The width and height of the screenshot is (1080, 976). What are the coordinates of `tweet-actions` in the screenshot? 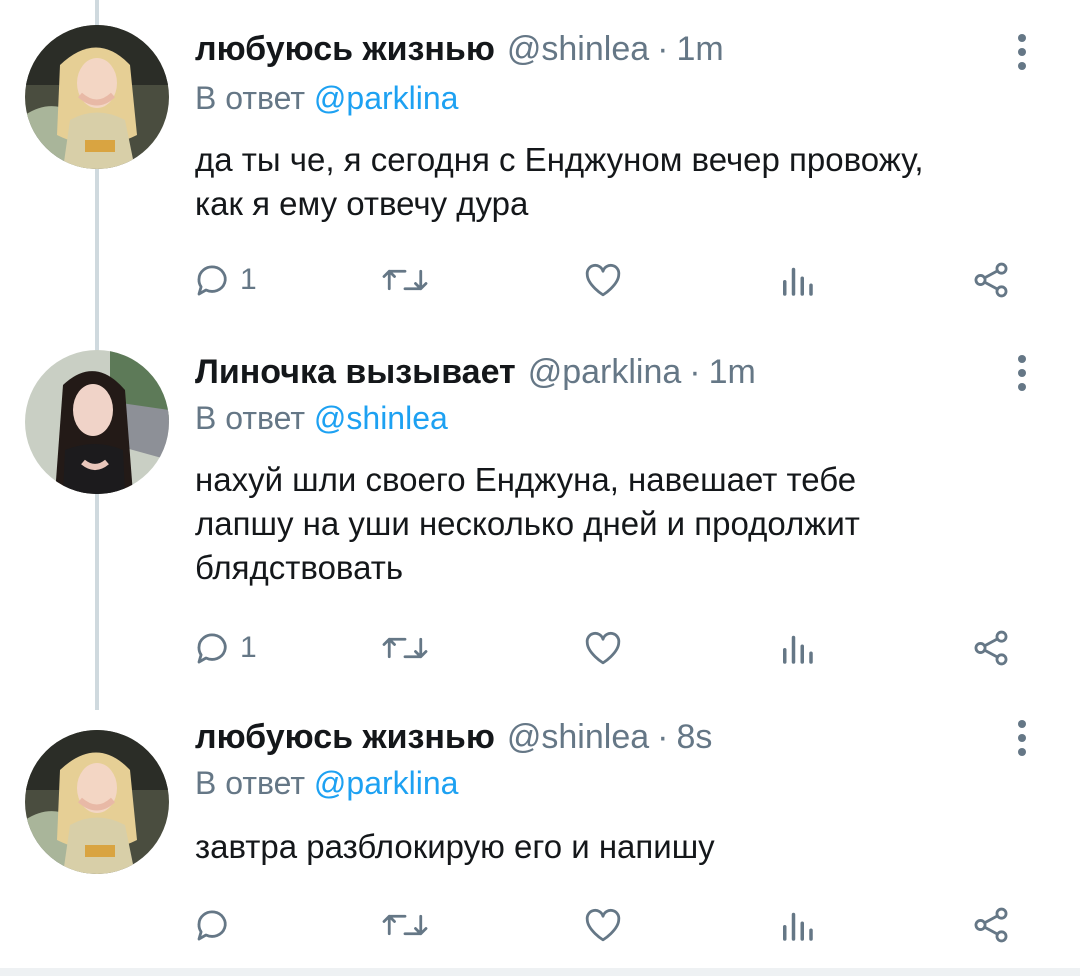 It's located at (540, 925).